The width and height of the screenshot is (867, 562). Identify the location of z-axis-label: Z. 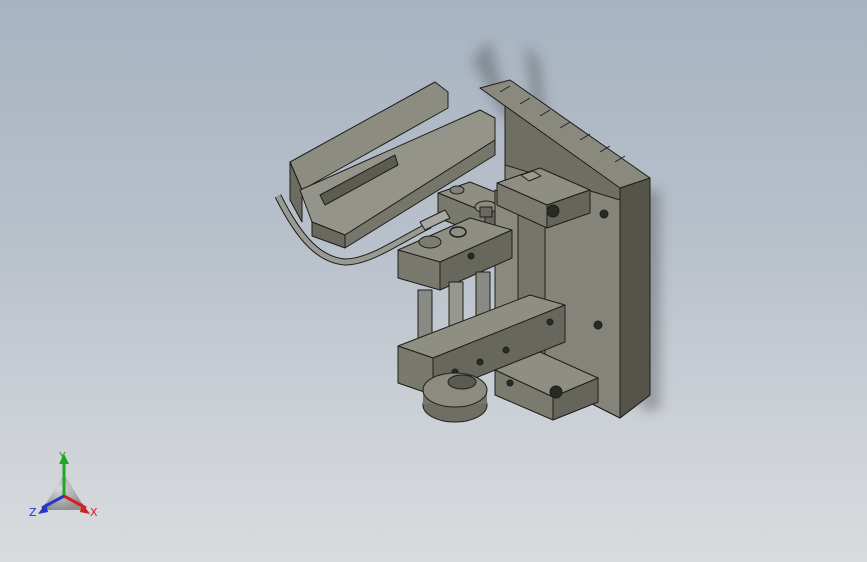
(33, 512).